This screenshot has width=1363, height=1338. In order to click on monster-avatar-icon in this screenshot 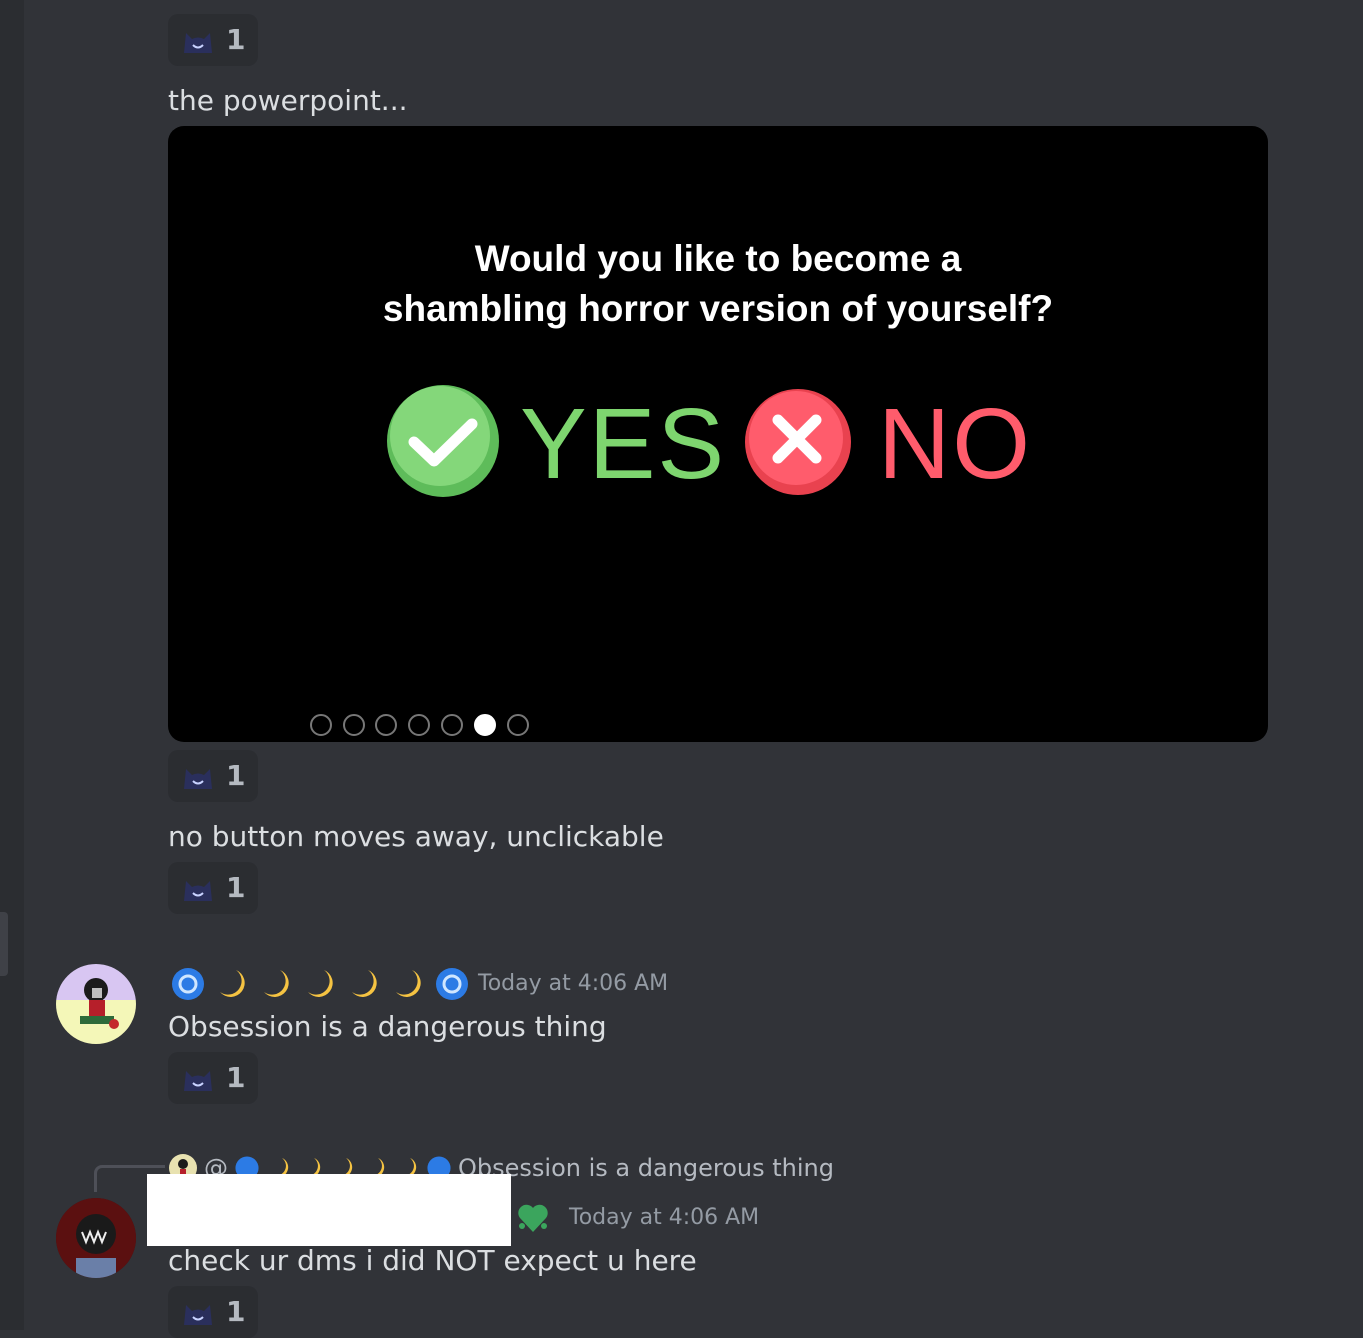, I will do `click(96, 1238)`.